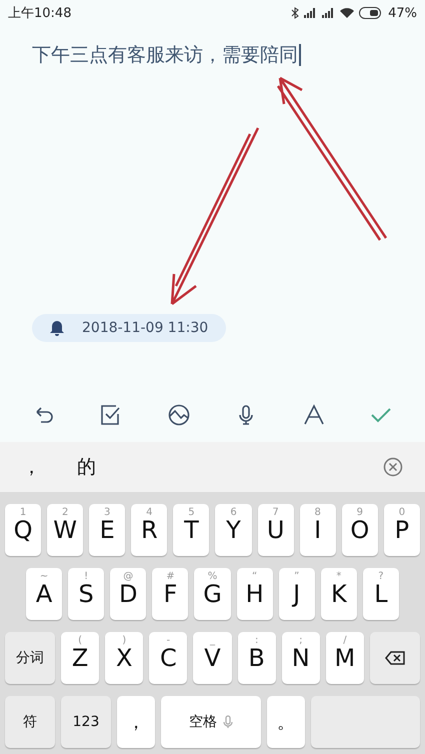  Describe the element at coordinates (86, 594) in the screenshot. I see `keyboard-key: ! S` at that location.